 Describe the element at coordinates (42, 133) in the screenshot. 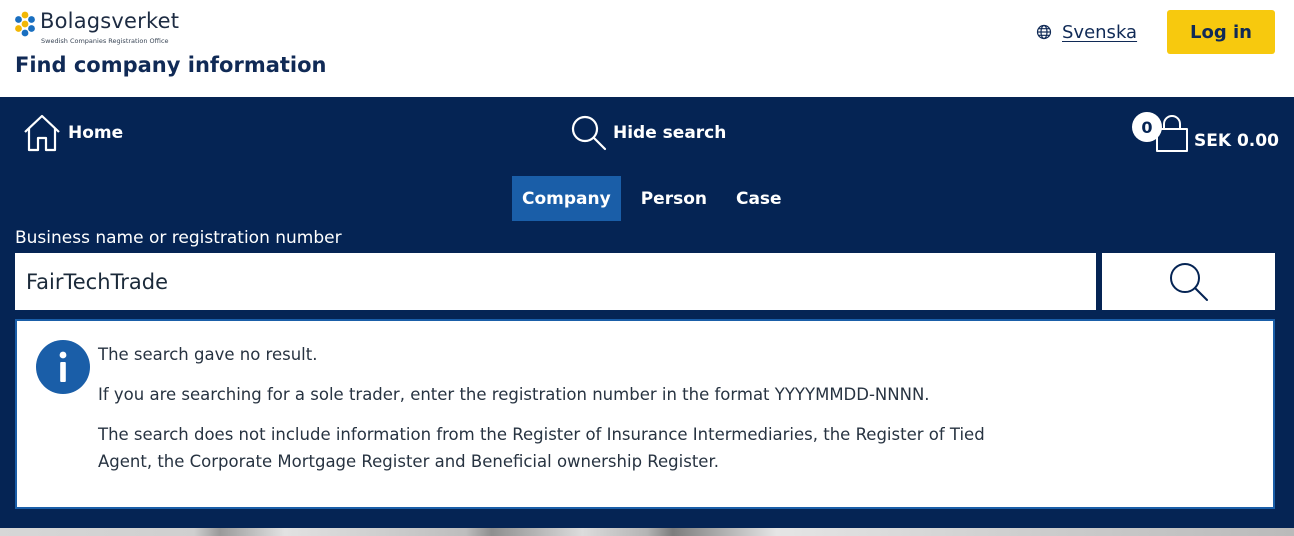

I see `home-icon` at that location.